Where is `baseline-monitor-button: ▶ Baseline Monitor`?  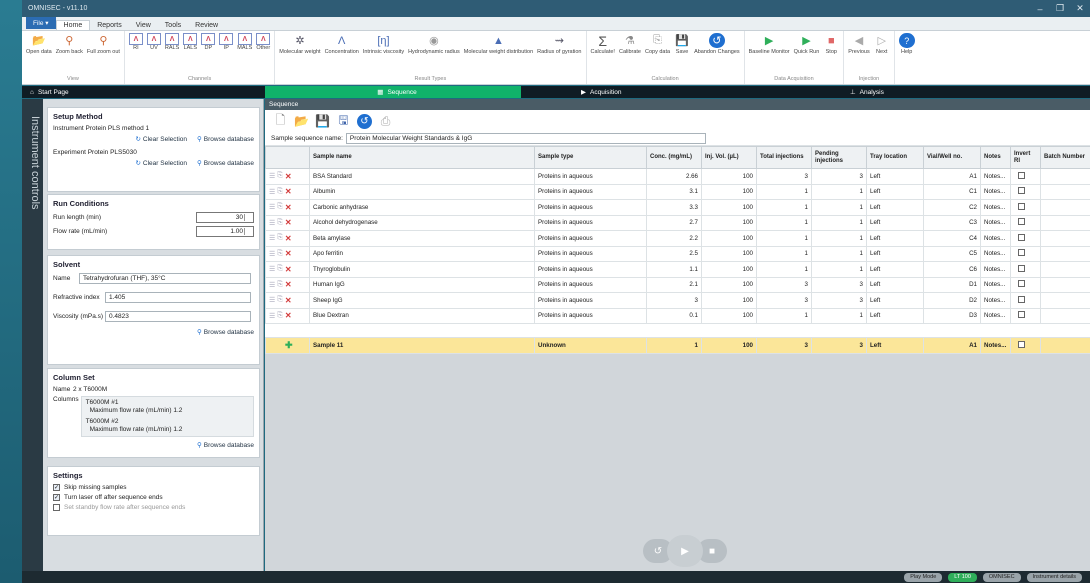 baseline-monitor-button: ▶ Baseline Monitor is located at coordinates (769, 53).